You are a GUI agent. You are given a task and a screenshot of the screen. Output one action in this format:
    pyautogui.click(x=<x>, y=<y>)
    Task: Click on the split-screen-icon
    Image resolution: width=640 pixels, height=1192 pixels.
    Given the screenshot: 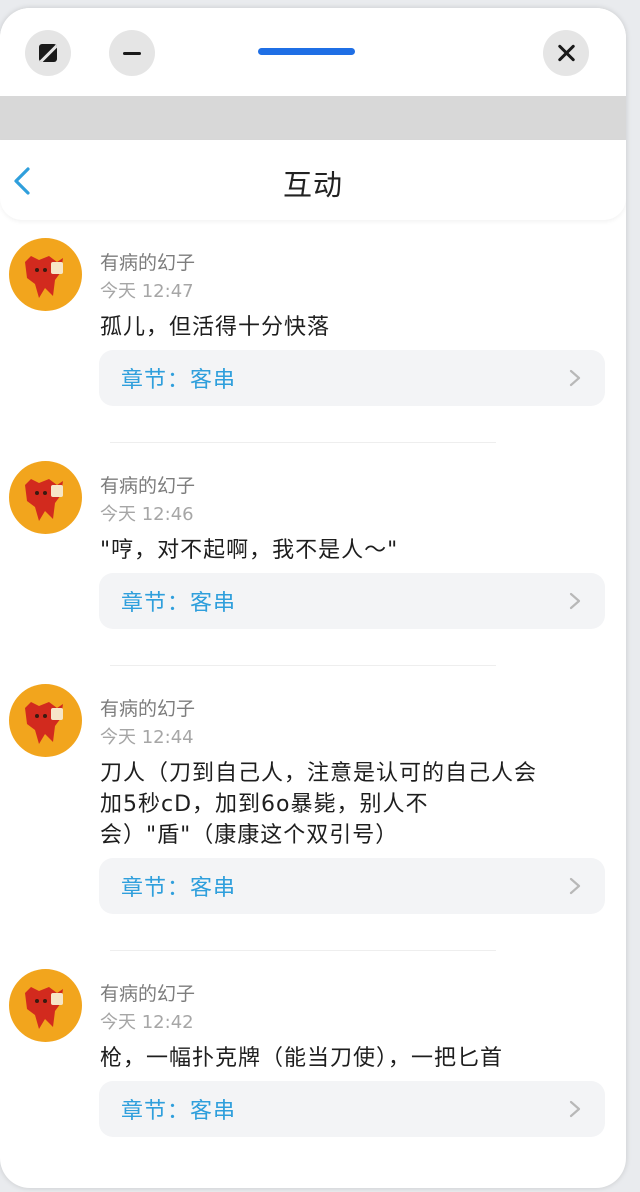 What is the action you would take?
    pyautogui.click(x=48, y=53)
    